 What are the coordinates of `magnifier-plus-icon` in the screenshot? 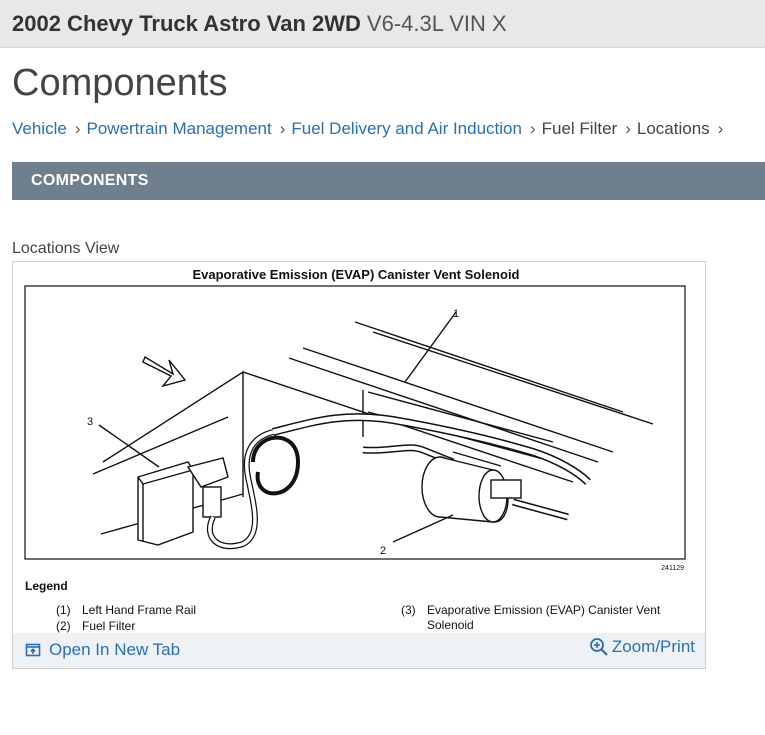 It's located at (598, 647).